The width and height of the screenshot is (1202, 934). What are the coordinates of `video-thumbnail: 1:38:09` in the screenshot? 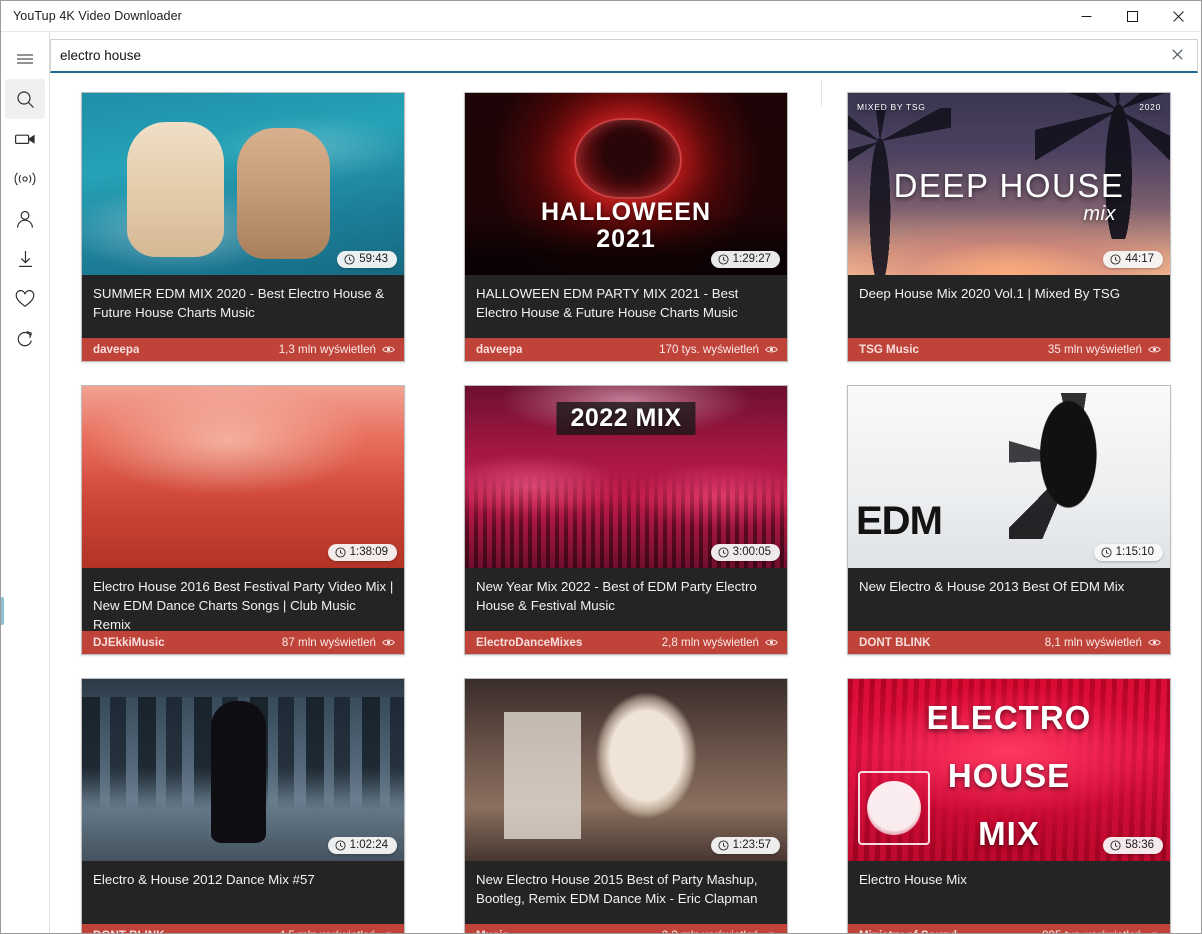 It's located at (243, 477).